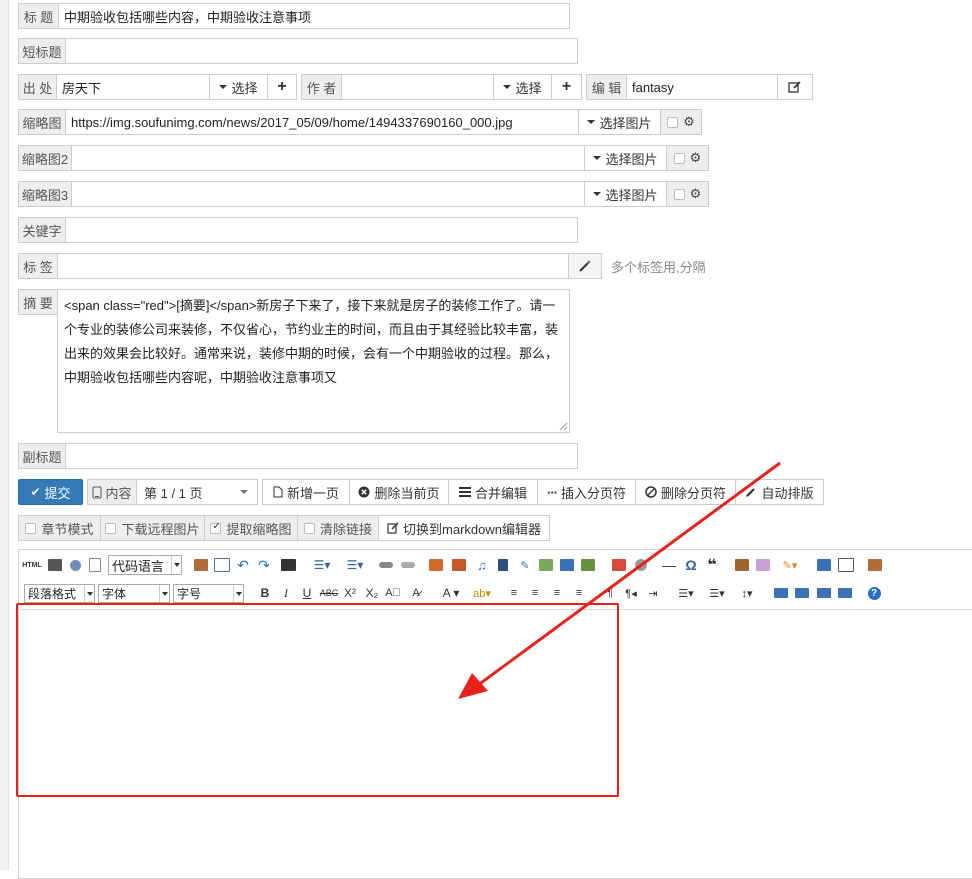  I want to click on paste-icon, so click(875, 565).